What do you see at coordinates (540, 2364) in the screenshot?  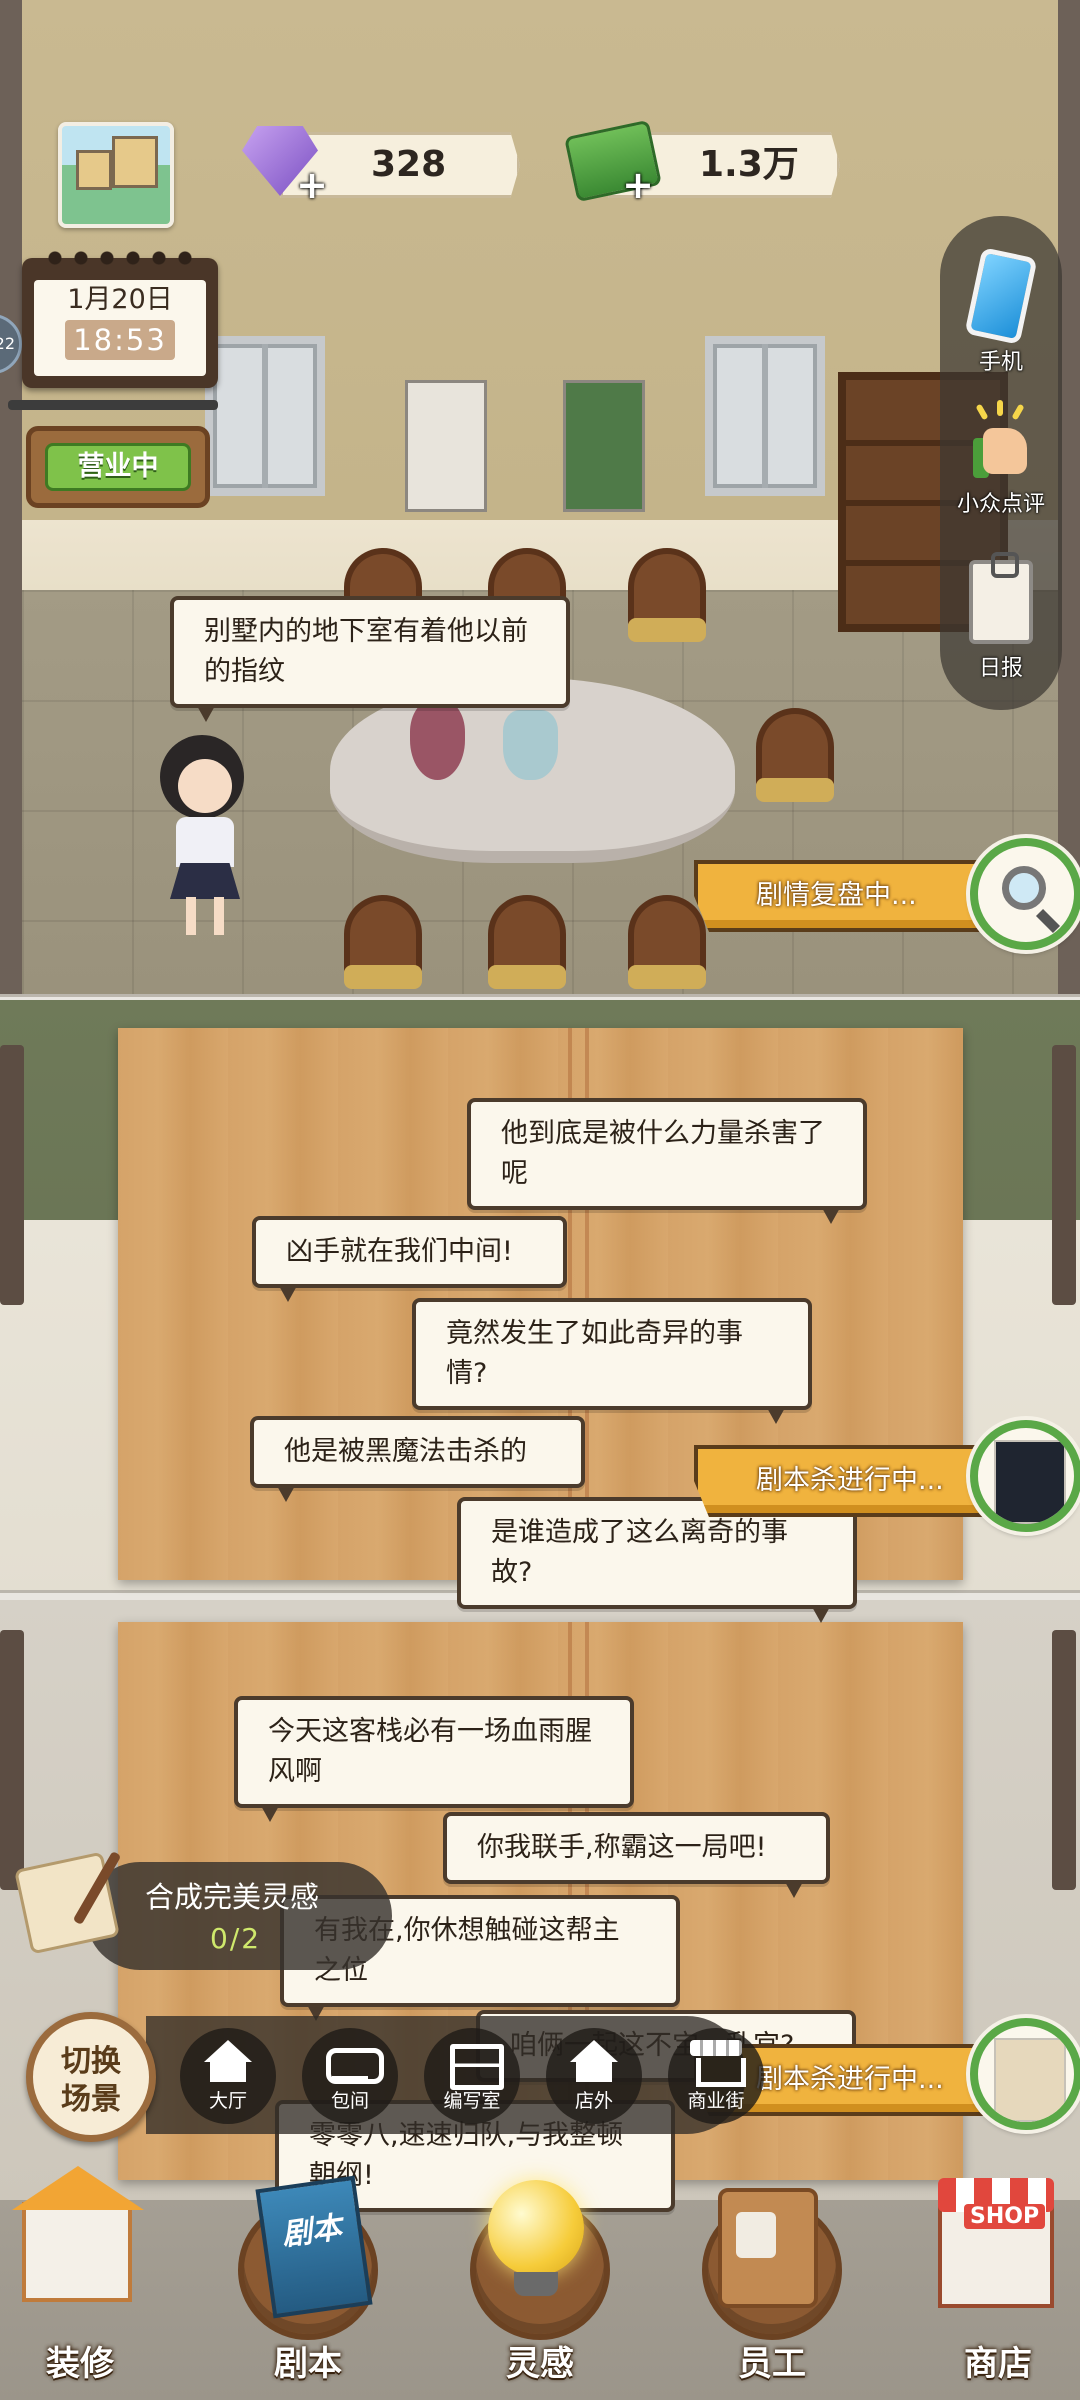 I see `nav-label: 灵感` at bounding box center [540, 2364].